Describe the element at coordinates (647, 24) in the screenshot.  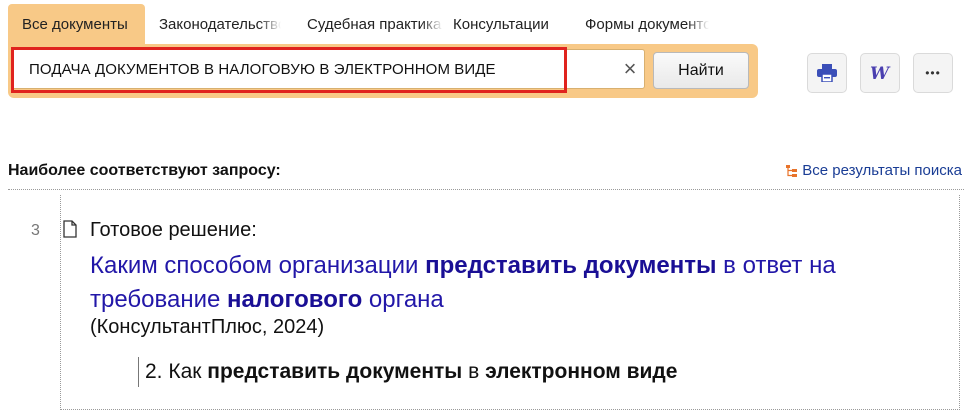
I see `tab-label: Формы документов` at that location.